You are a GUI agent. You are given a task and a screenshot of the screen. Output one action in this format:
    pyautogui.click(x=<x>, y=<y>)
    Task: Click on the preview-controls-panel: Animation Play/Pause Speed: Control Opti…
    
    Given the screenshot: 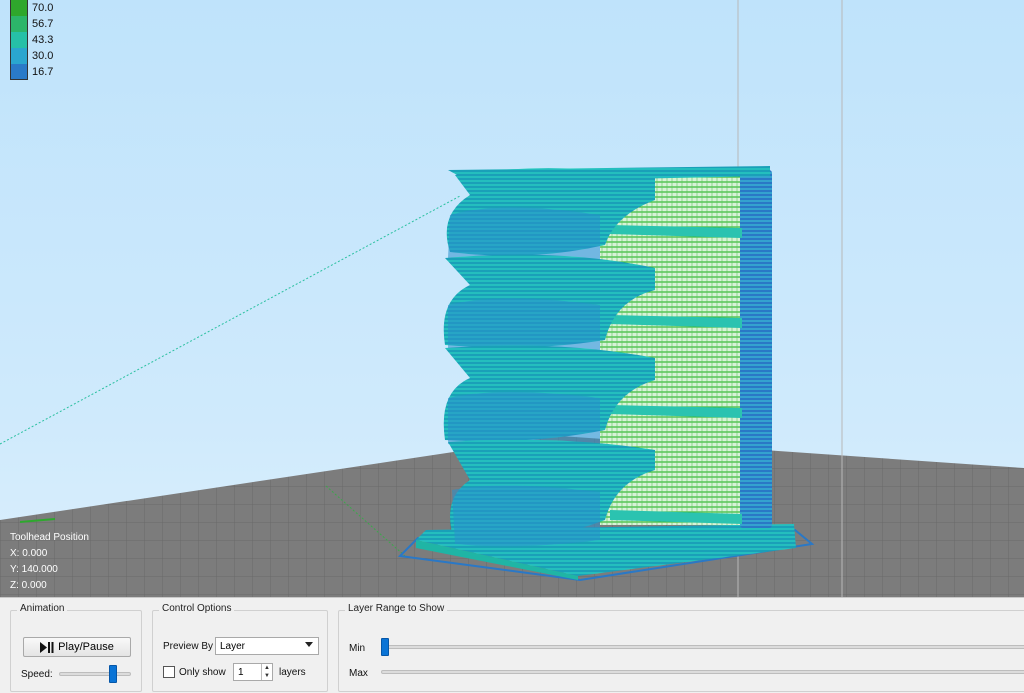 What is the action you would take?
    pyautogui.click(x=512, y=645)
    